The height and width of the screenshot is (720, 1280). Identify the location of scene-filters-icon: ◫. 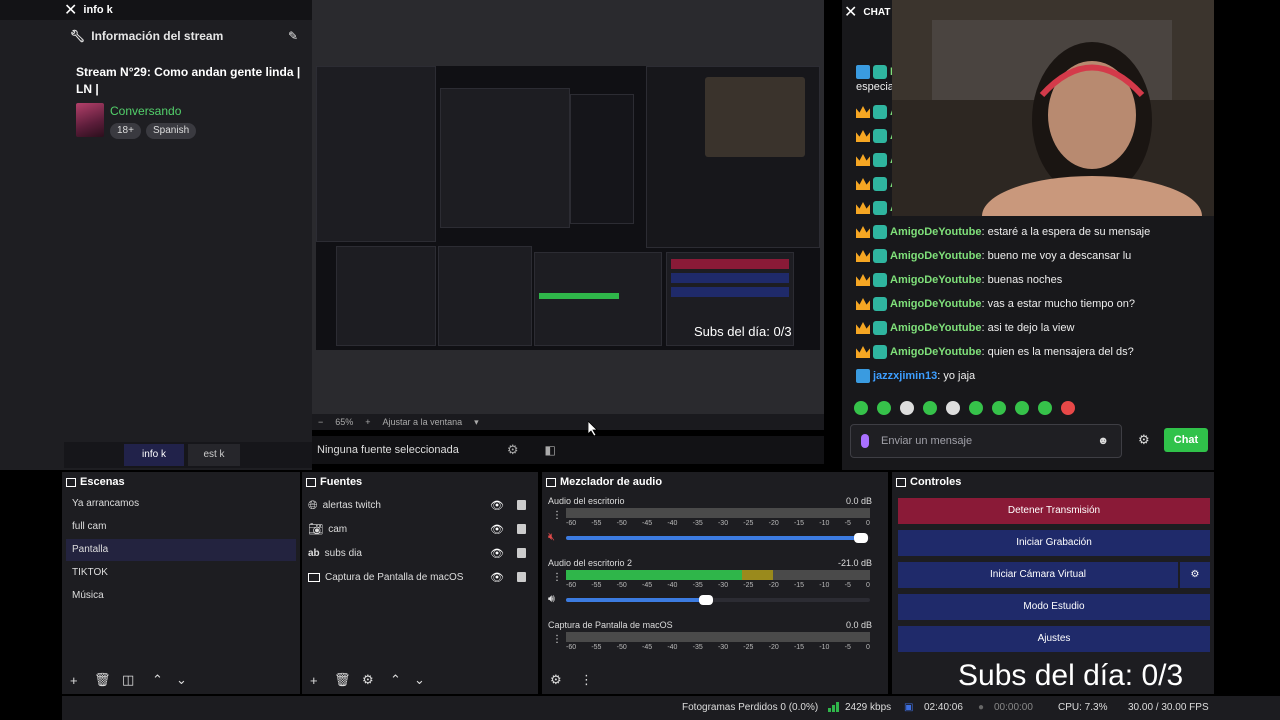
(128, 680).